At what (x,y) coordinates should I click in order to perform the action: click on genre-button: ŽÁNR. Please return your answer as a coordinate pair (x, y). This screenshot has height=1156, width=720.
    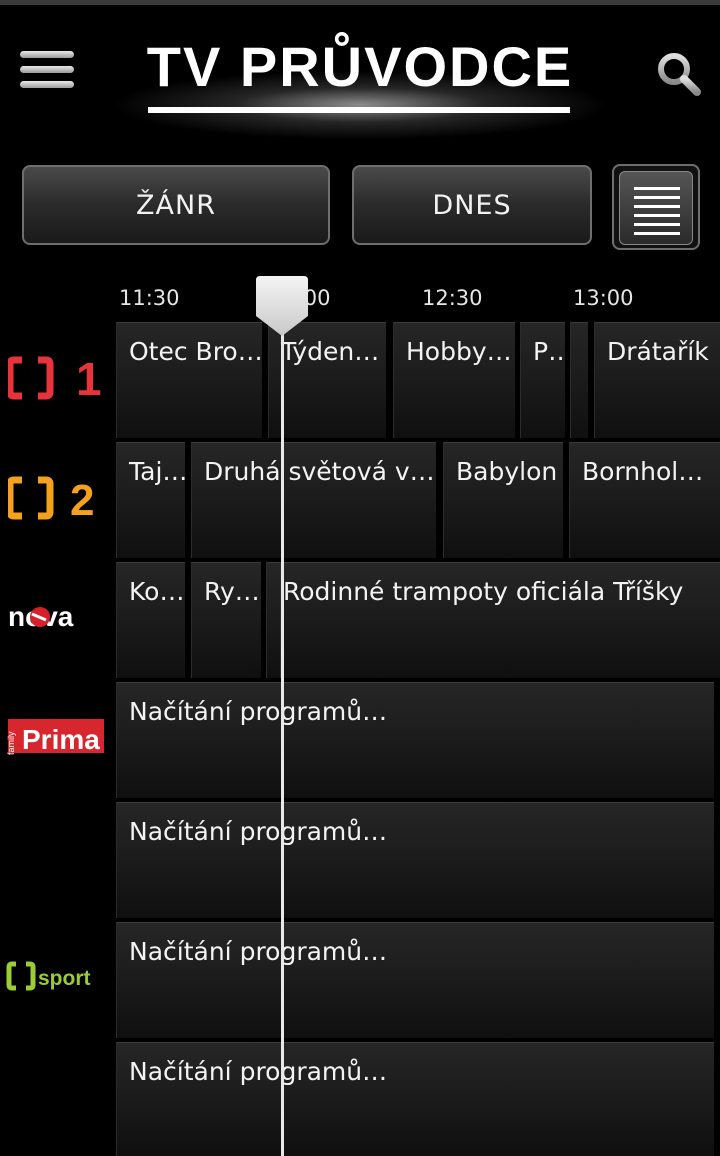
    Looking at the image, I should click on (176, 205).